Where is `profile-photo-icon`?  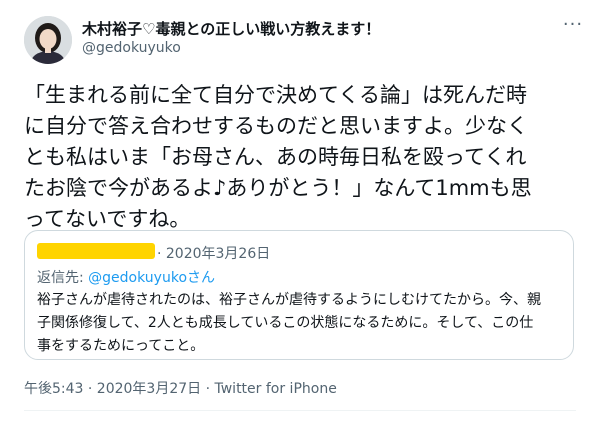
profile-photo-icon is located at coordinates (48, 40).